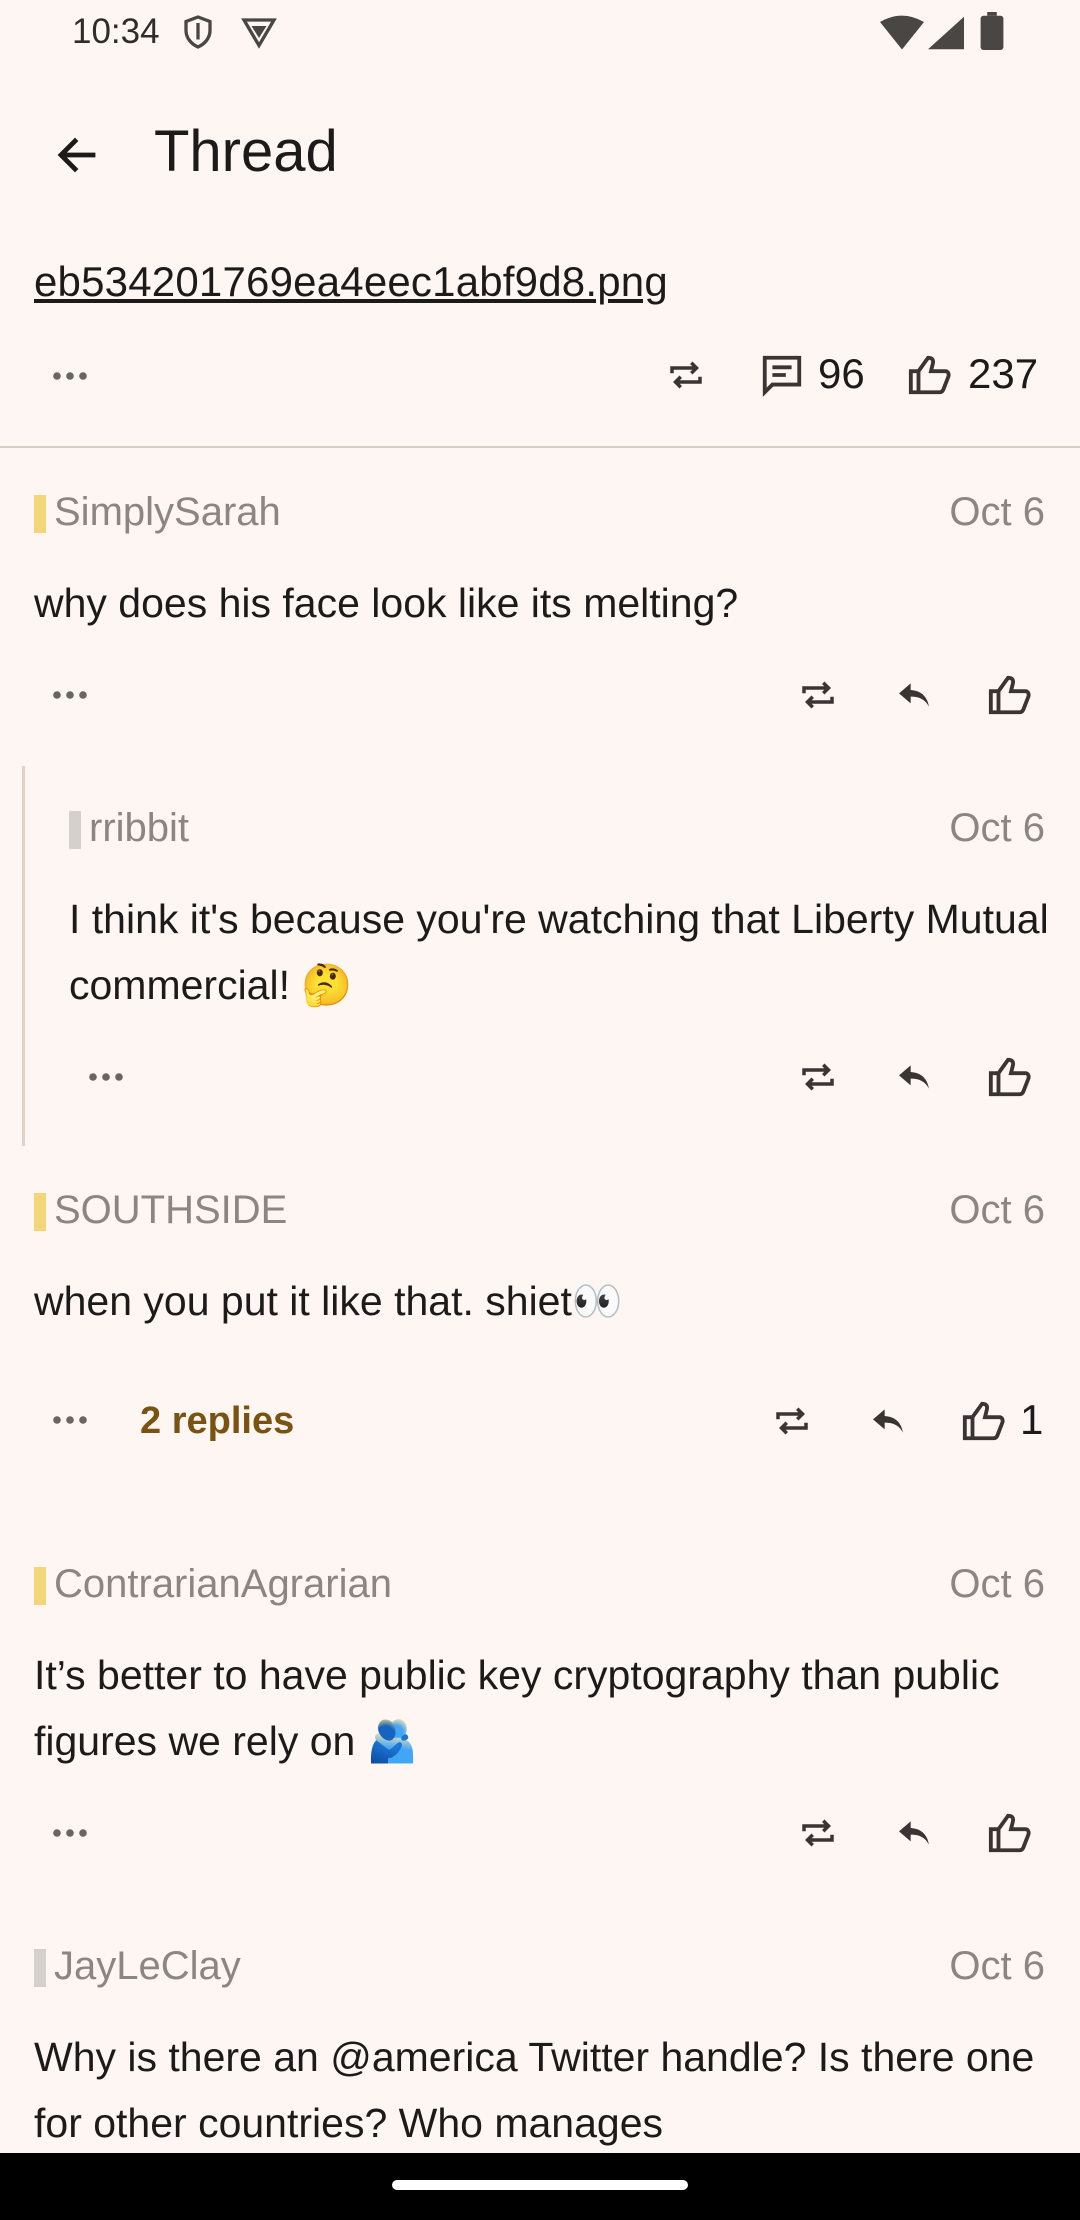  What do you see at coordinates (328, 1301) in the screenshot?
I see `comment-text: when you put it like that. shiet👀` at bounding box center [328, 1301].